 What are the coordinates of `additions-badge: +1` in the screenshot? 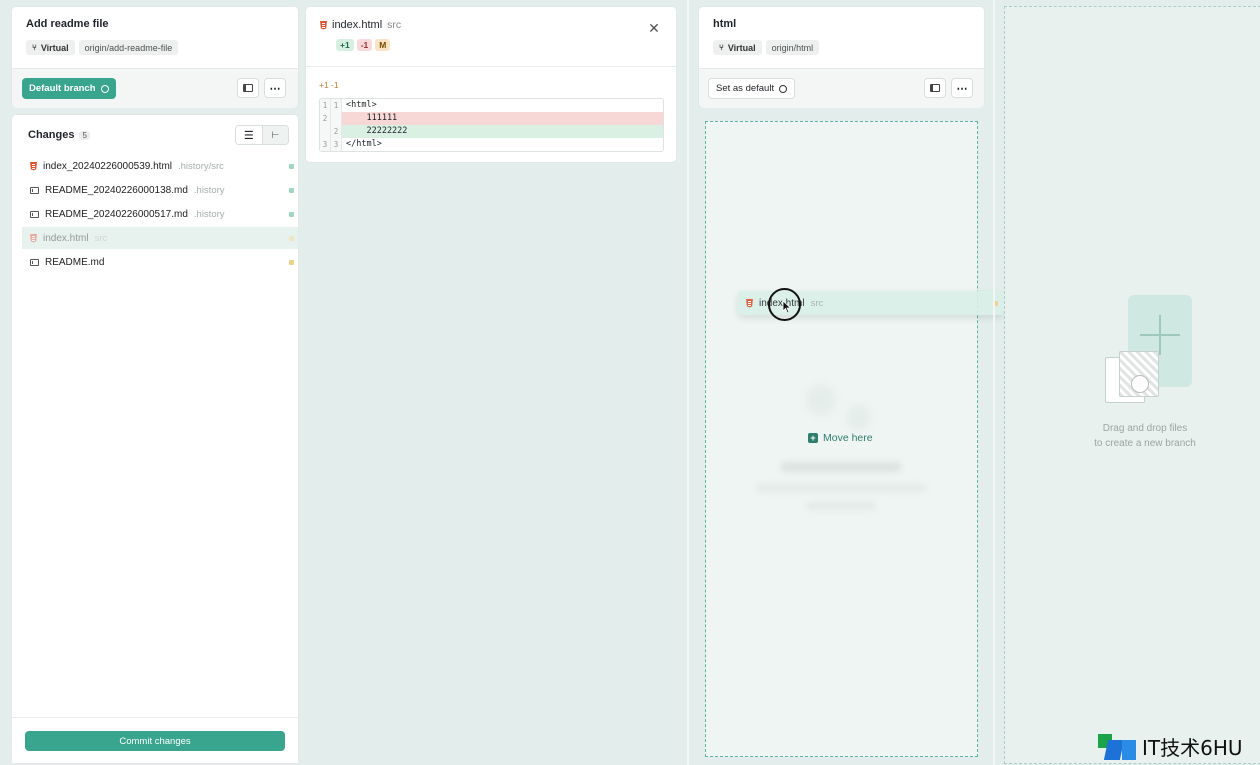 It's located at (345, 45).